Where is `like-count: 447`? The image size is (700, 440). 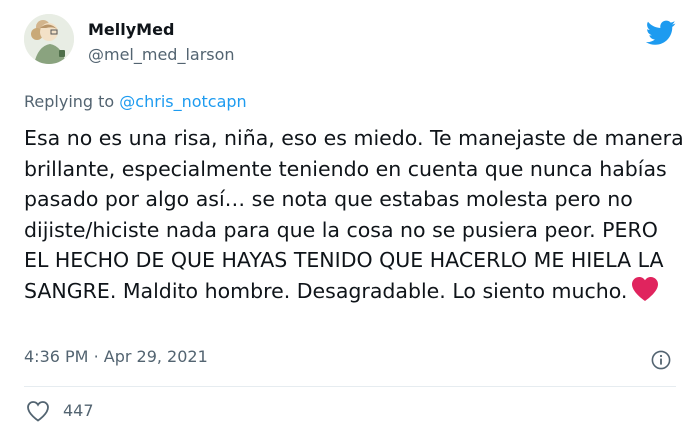
like-count: 447 is located at coordinates (78, 410).